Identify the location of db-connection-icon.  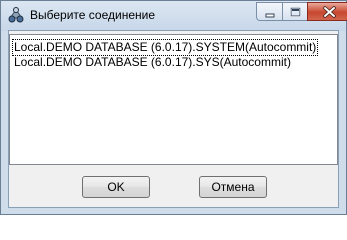
(16, 15).